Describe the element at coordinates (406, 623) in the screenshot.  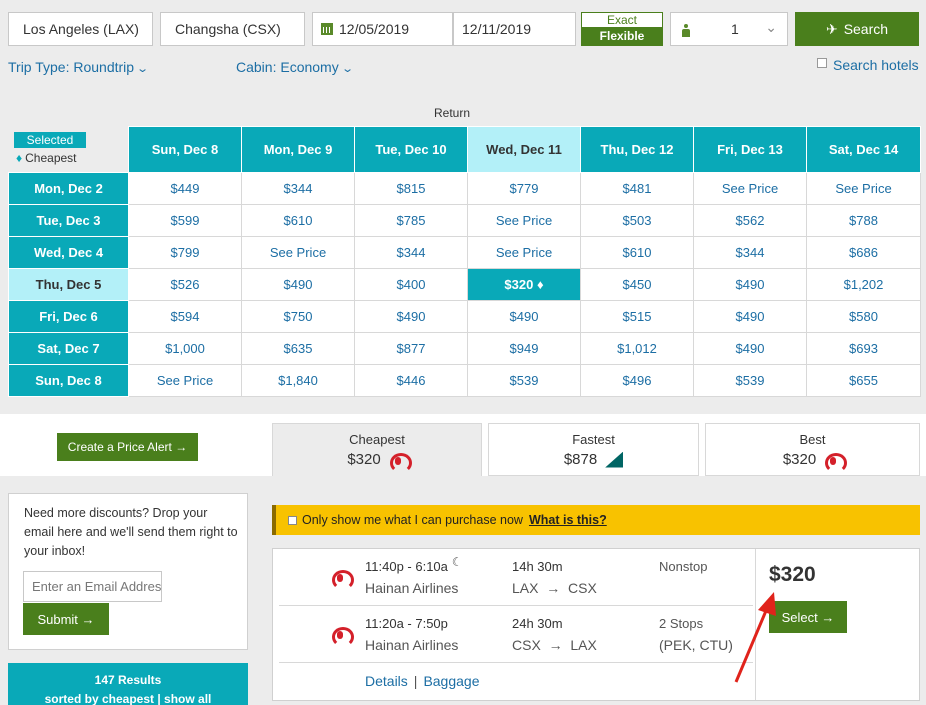
I see `leg-times: 11:20a - 7:50p` at that location.